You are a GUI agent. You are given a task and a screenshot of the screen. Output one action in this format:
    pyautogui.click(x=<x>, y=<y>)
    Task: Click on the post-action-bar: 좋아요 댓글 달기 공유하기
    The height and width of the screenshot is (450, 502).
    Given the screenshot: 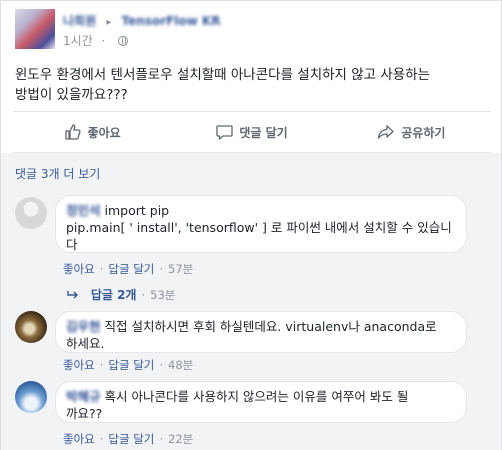 What is the action you would take?
    pyautogui.click(x=252, y=132)
    